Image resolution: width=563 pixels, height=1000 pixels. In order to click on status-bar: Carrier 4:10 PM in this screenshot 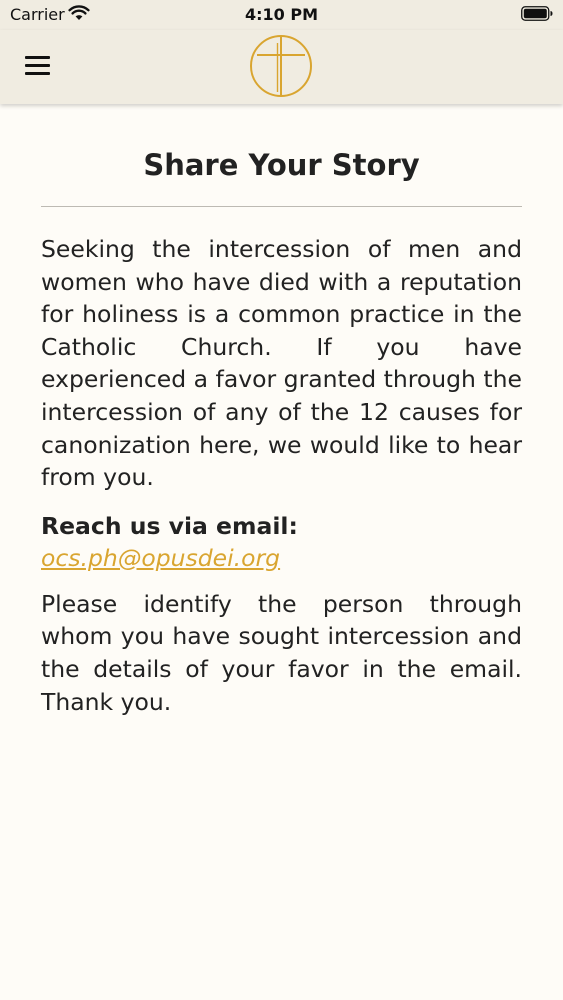, I will do `click(281, 15)`.